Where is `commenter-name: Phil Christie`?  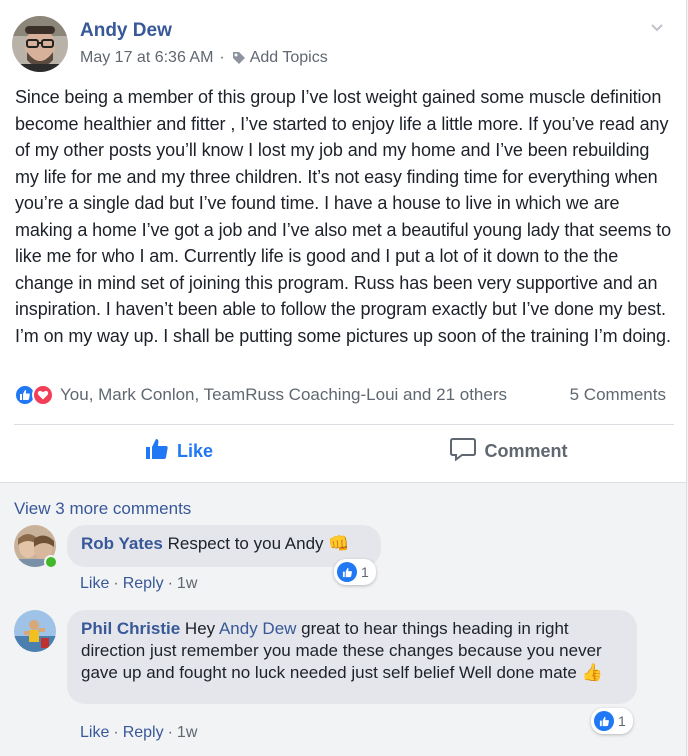
commenter-name: Phil Christie is located at coordinates (130, 628).